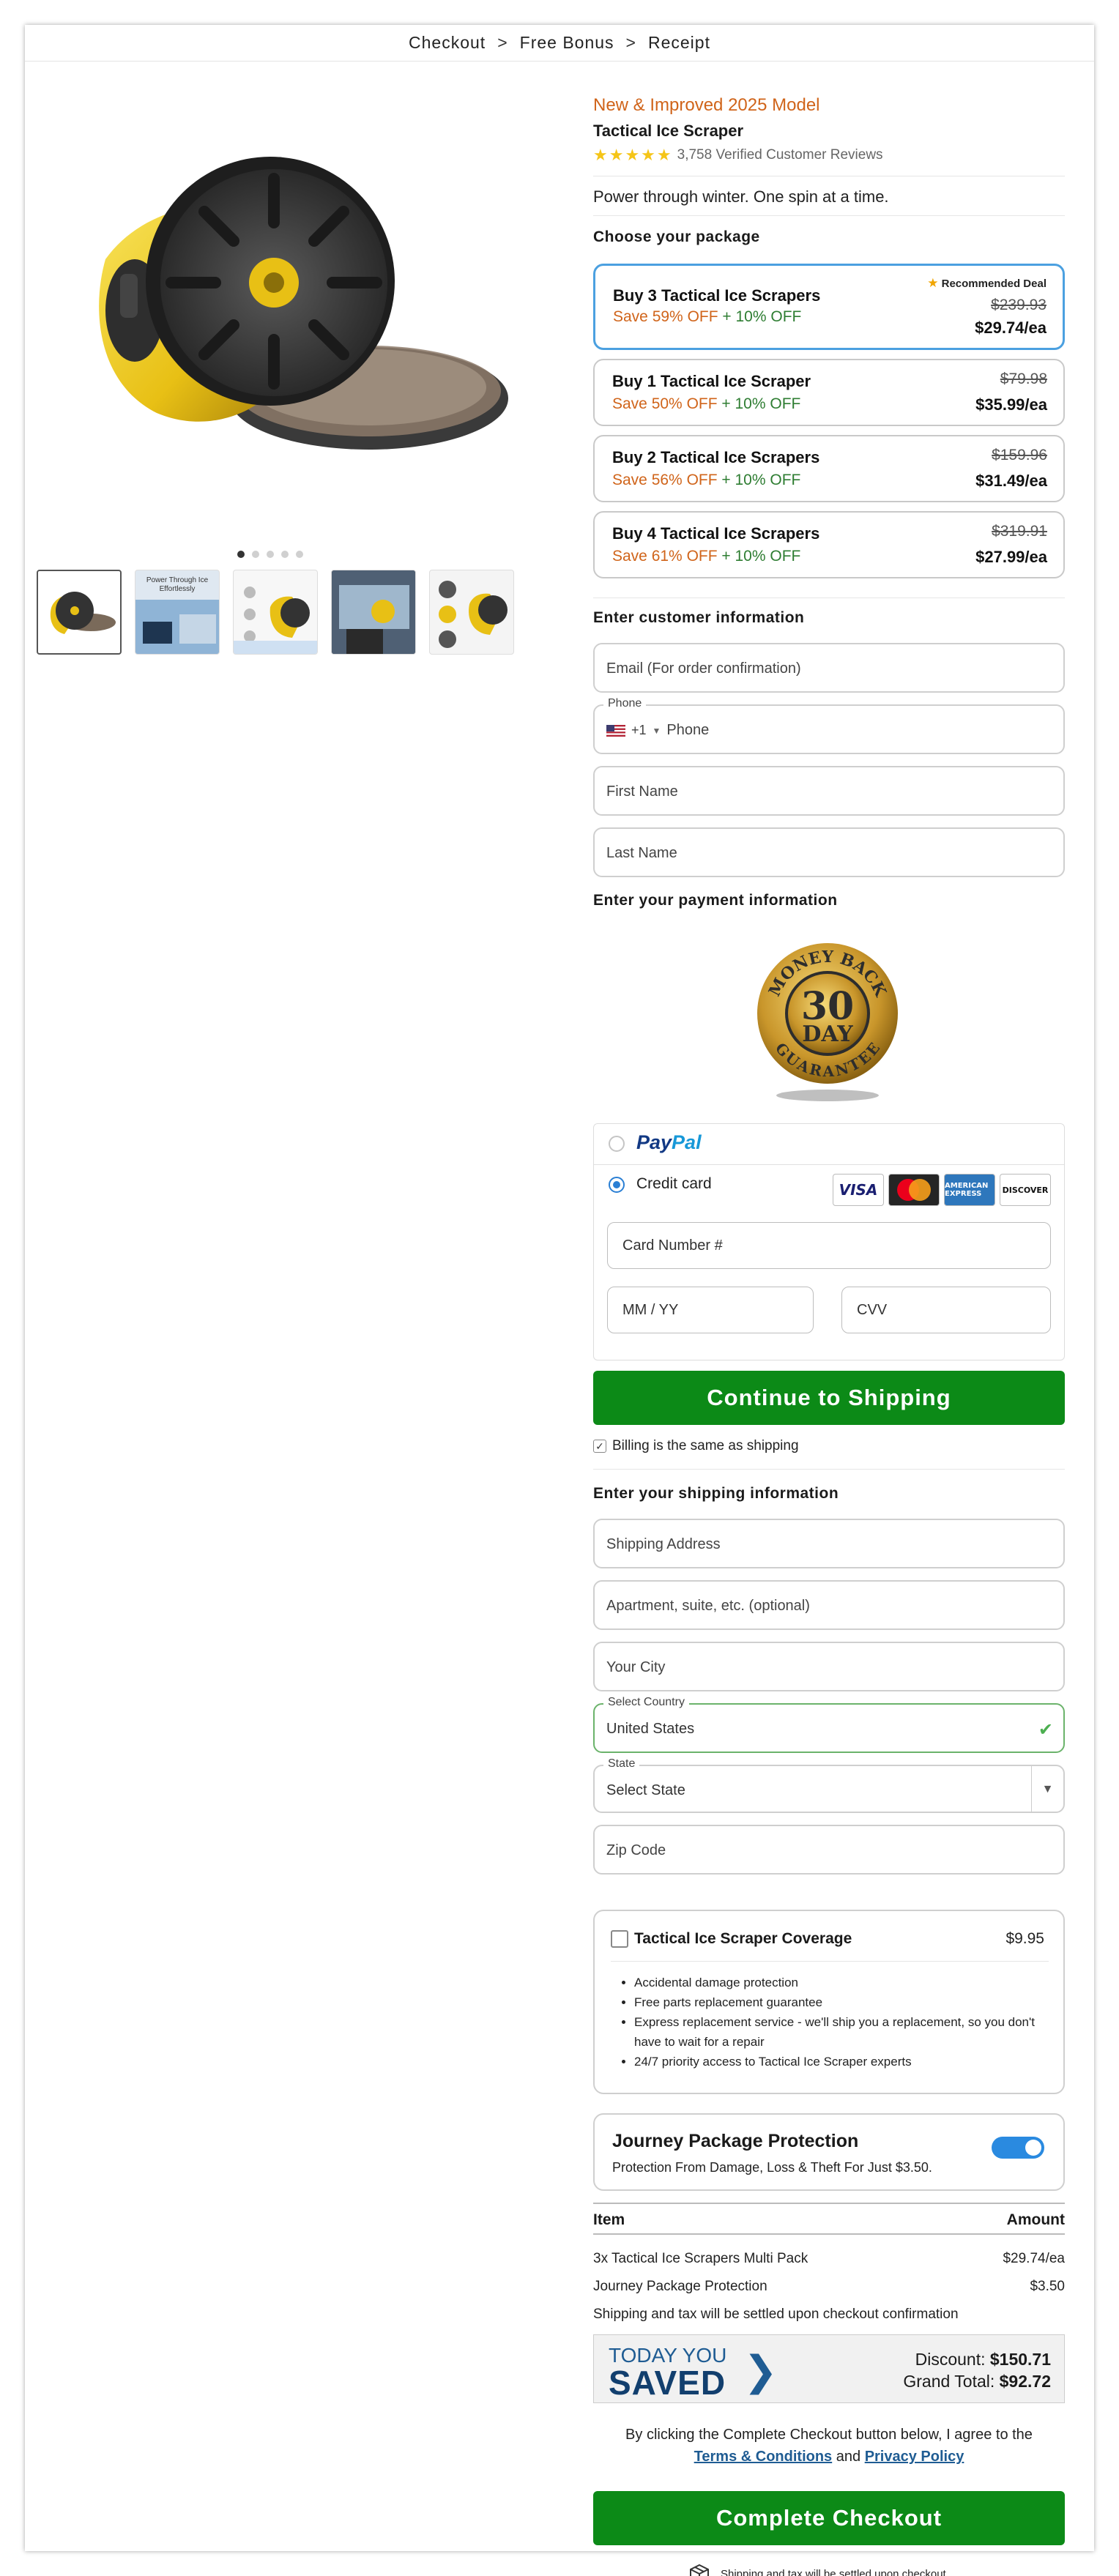  Describe the element at coordinates (829, 668) in the screenshot. I see `email-field: Email (For order confirmation)` at that location.